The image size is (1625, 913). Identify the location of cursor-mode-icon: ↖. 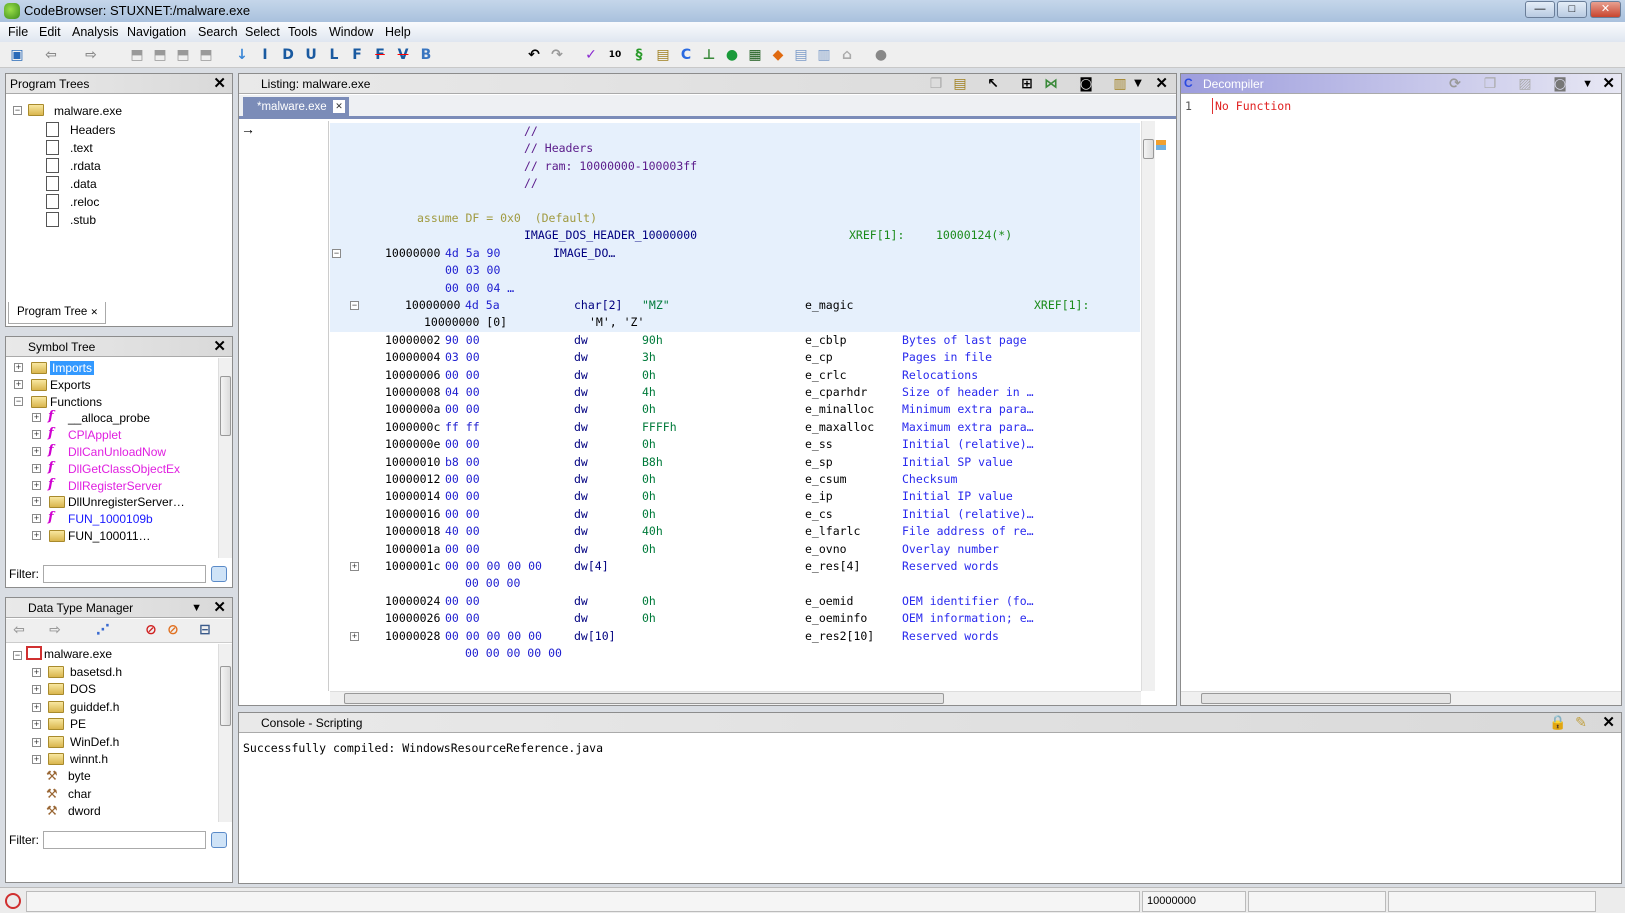
(993, 84).